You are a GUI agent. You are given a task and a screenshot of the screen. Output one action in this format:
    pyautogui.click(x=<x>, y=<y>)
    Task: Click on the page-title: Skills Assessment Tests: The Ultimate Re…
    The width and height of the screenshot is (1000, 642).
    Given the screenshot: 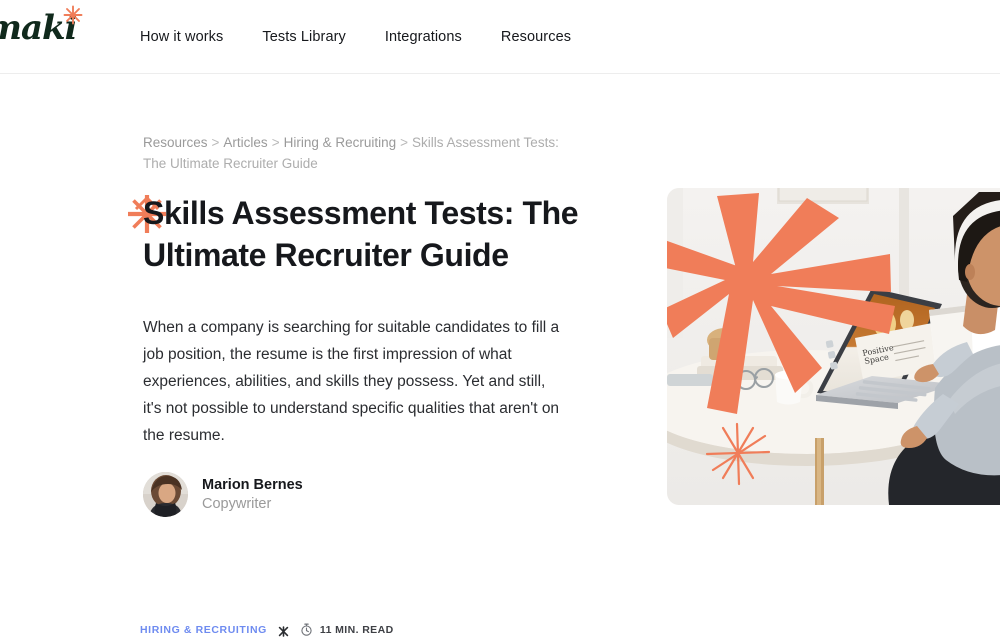 What is the action you would take?
    pyautogui.click(x=361, y=234)
    